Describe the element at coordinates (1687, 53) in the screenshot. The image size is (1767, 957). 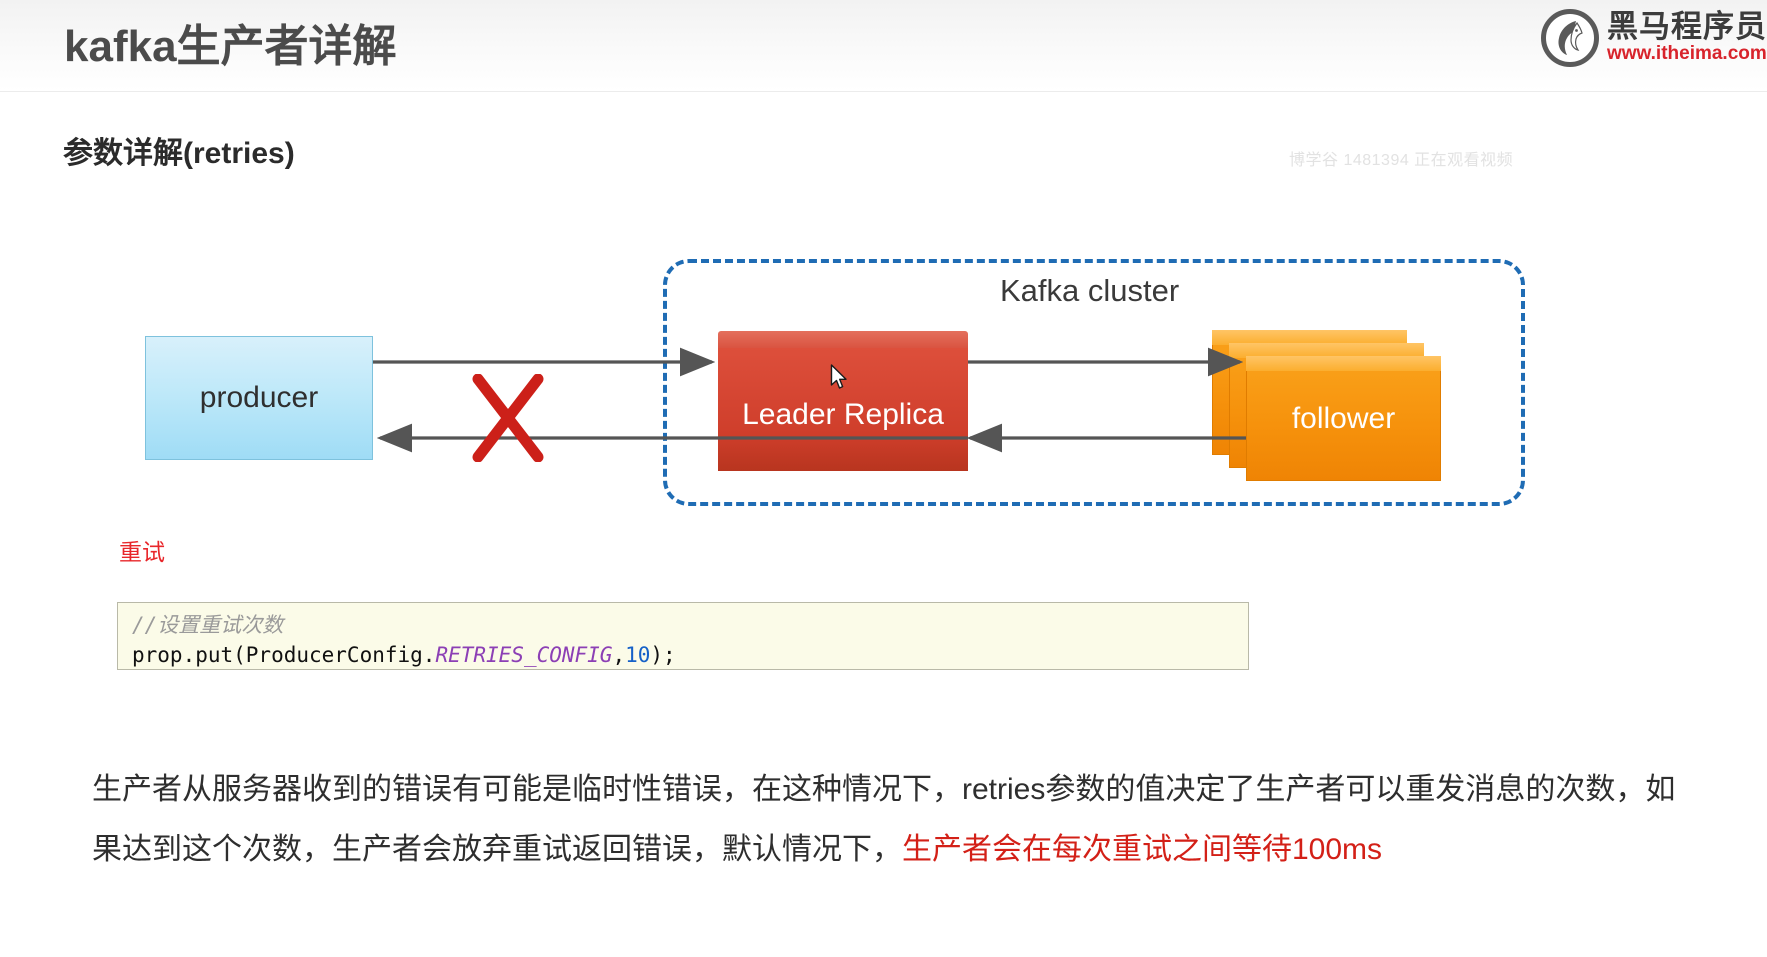
I see `brand-url: www.itheima.com` at that location.